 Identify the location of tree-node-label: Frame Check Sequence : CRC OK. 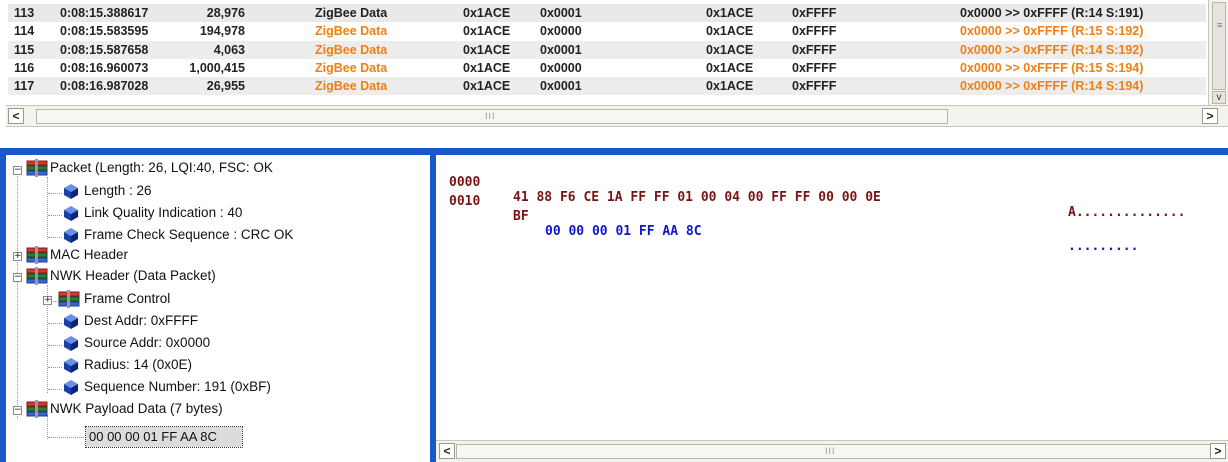
(189, 234).